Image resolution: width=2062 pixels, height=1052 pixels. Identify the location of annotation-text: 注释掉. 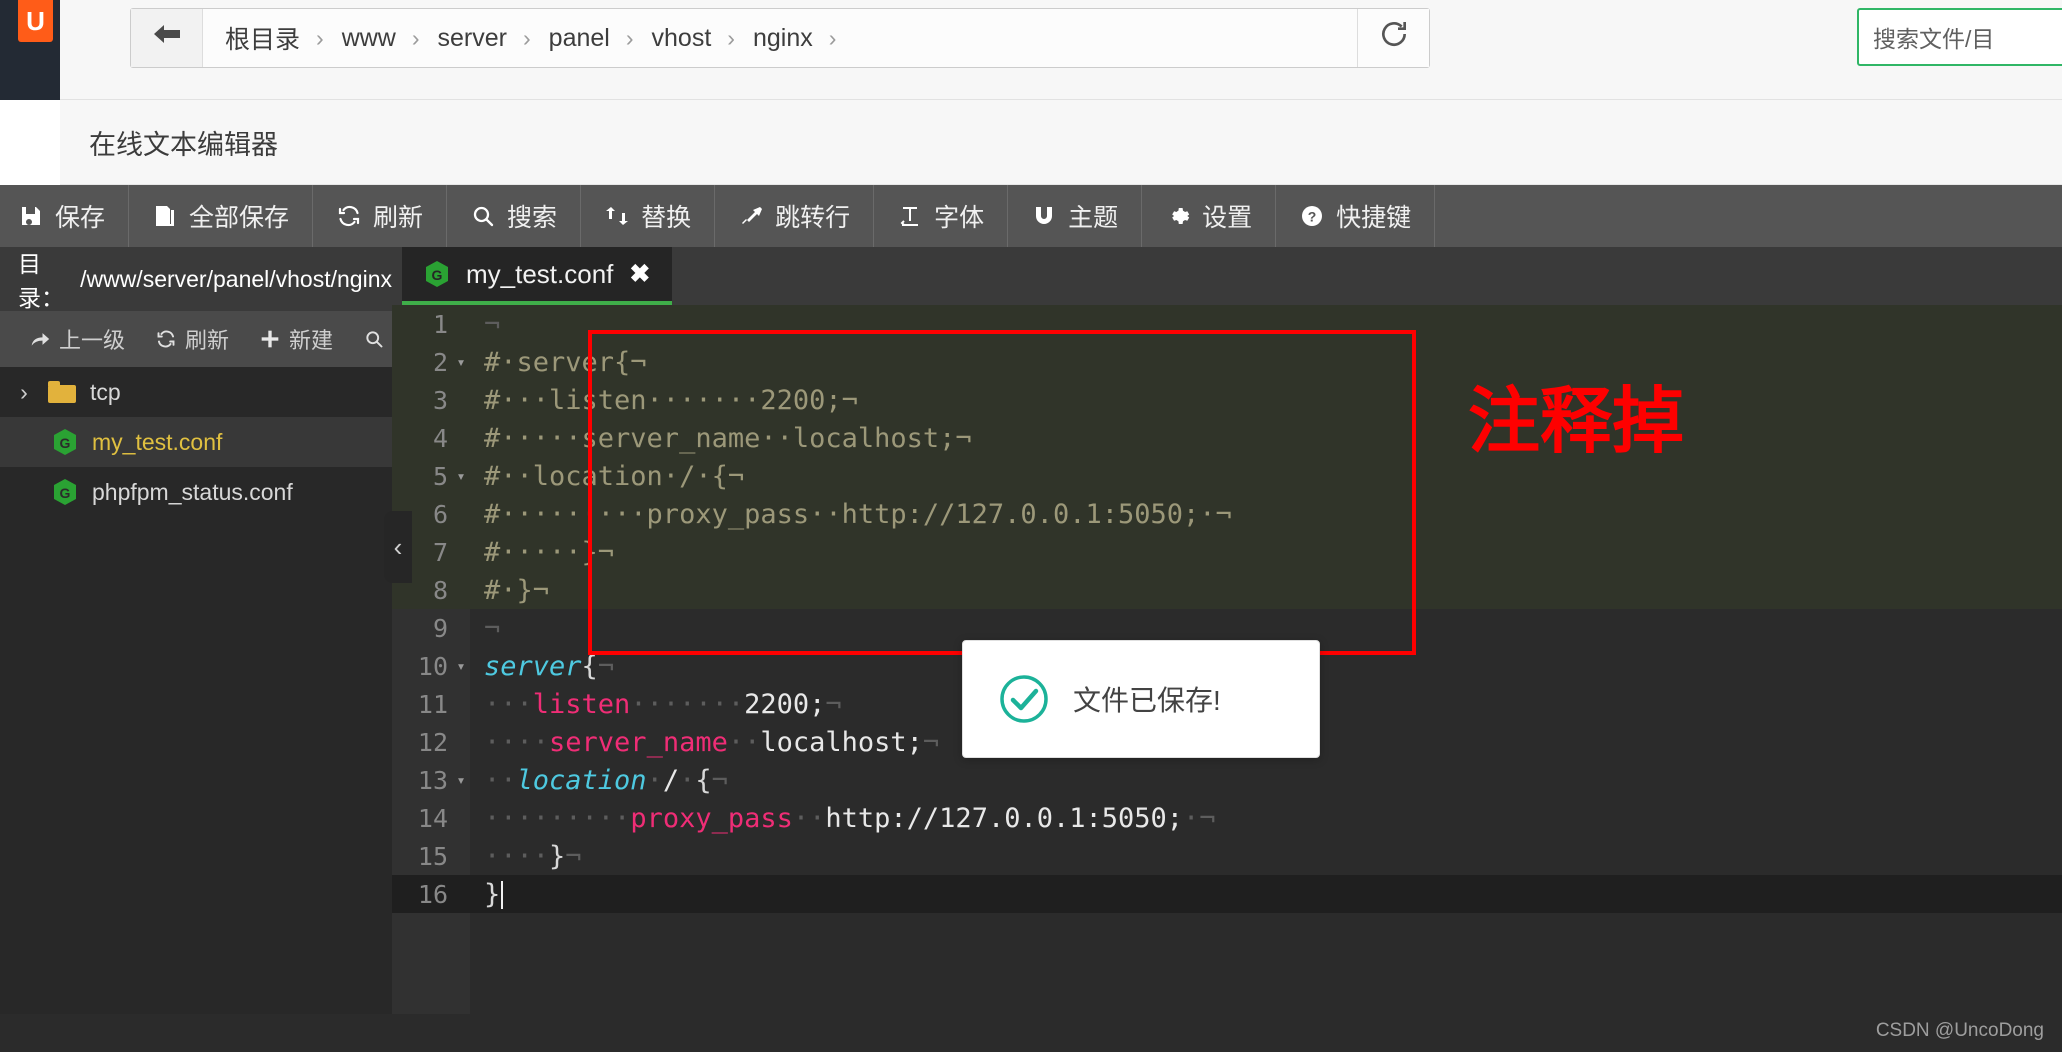
(1576, 421).